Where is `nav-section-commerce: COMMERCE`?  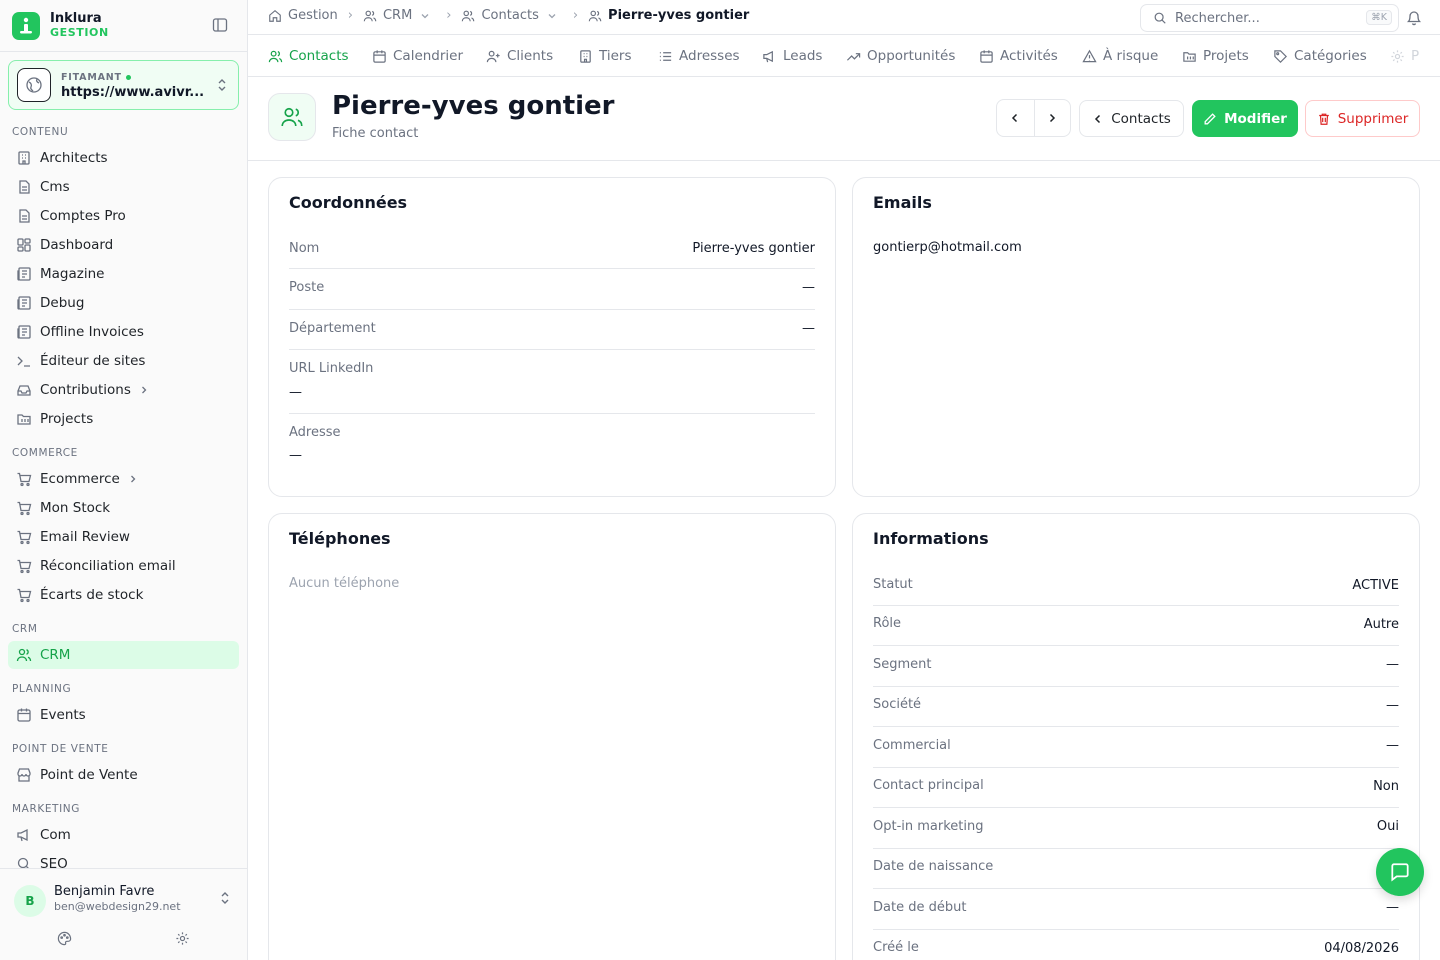
nav-section-commerce: COMMERCE is located at coordinates (45, 453).